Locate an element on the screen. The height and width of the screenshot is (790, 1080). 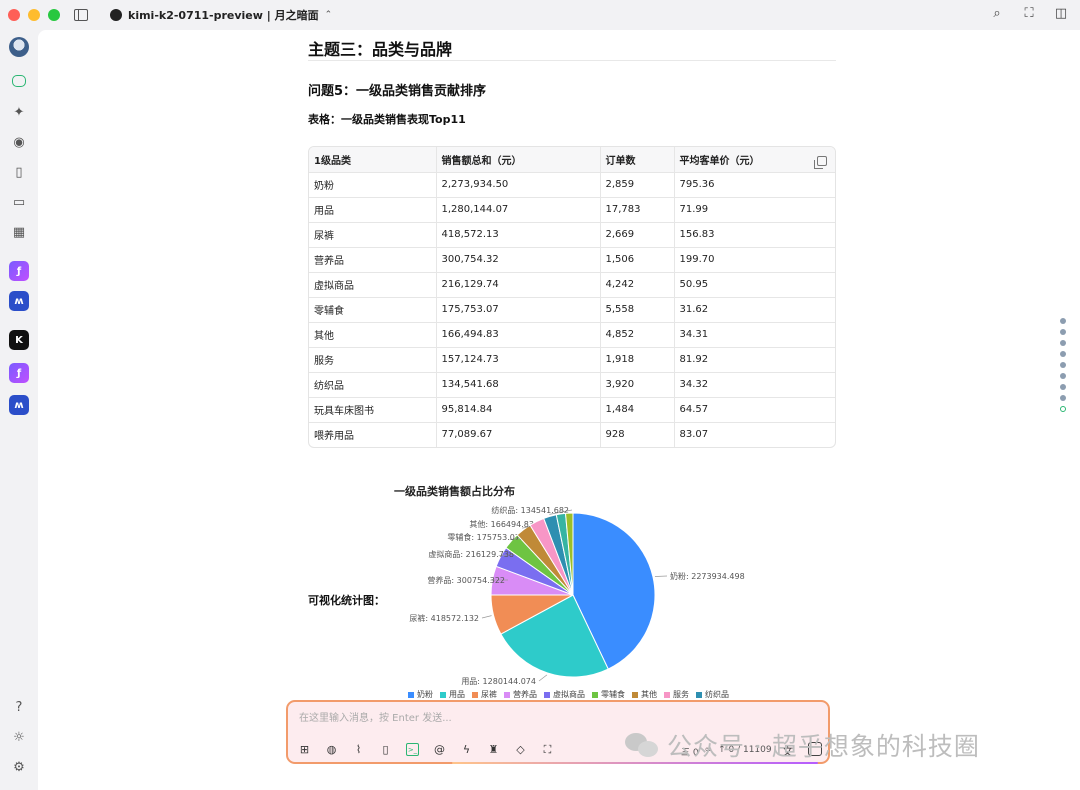
table-cell: 4,852 is located at coordinates (637, 335).